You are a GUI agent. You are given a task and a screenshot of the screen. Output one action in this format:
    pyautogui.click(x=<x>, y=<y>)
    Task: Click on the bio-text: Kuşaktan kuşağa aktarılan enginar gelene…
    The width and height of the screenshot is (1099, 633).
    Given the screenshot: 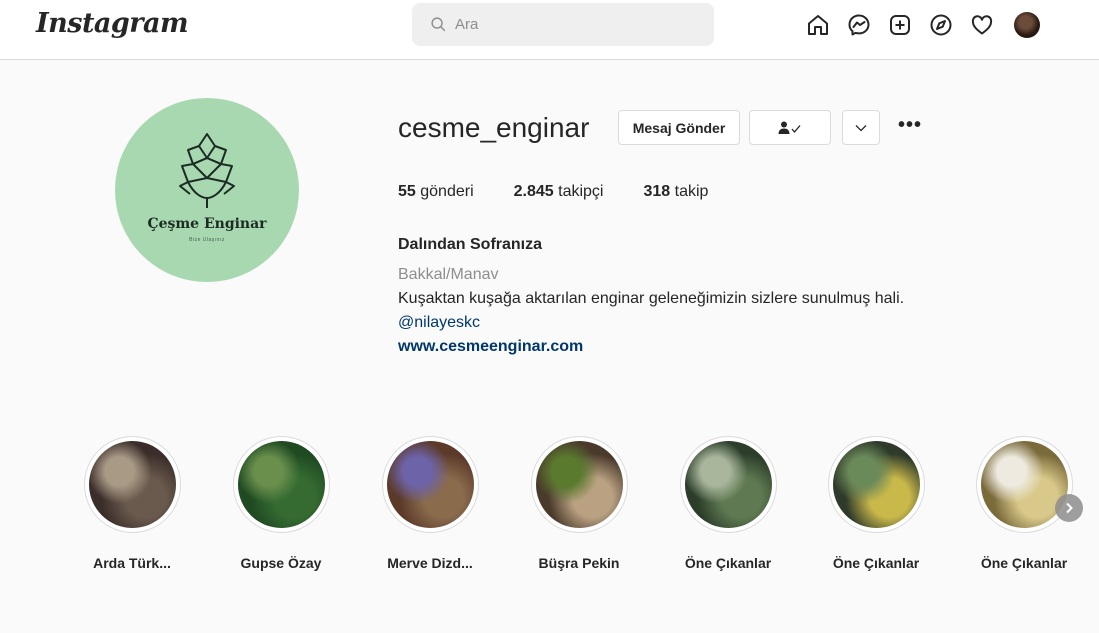 What is the action you would take?
    pyautogui.click(x=651, y=298)
    